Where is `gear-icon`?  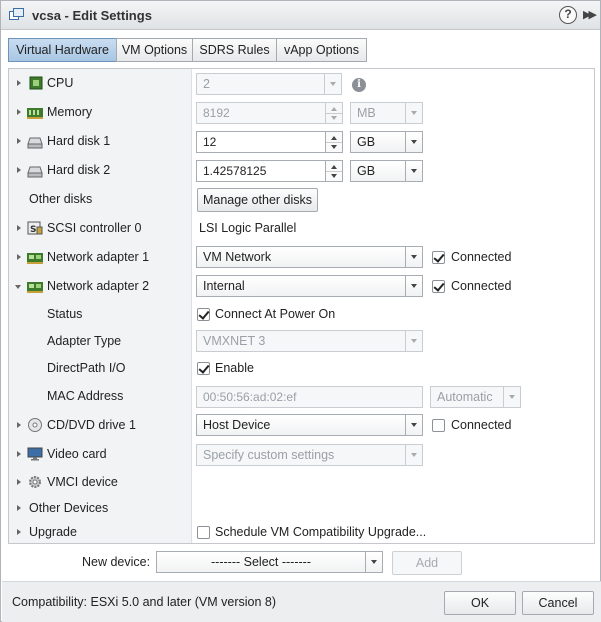 gear-icon is located at coordinates (35, 482).